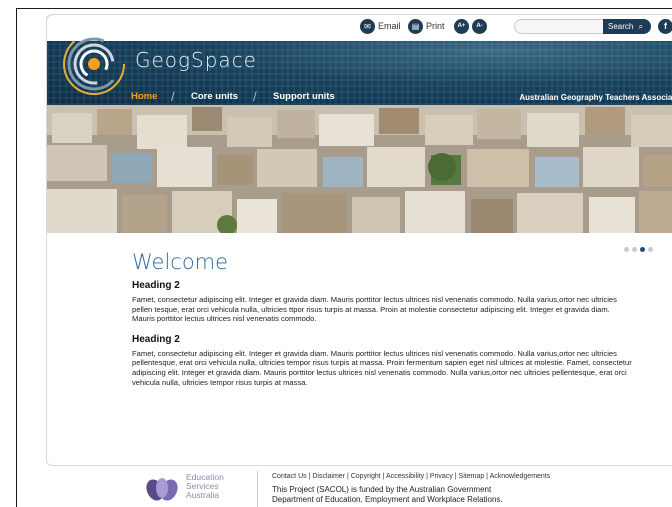  I want to click on footer-divider, so click(257, 489).